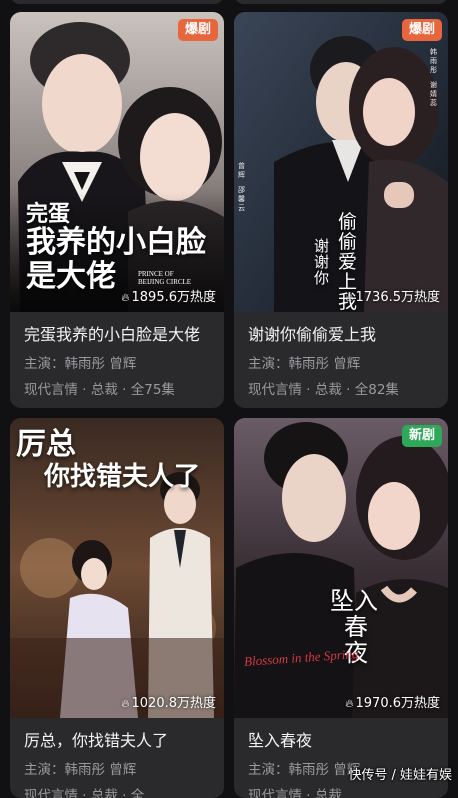 The height and width of the screenshot is (798, 458). What do you see at coordinates (295, 793) in the screenshot?
I see `drama-tags: 现代言情 · 总裁` at bounding box center [295, 793].